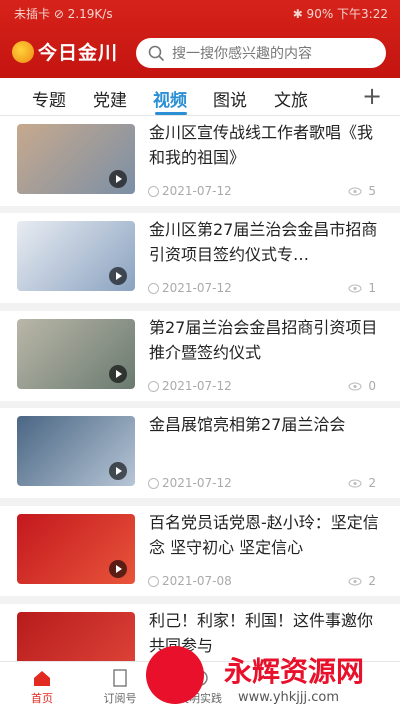 The image size is (400, 711). What do you see at coordinates (42, 698) in the screenshot?
I see `nav-home-label: 首页` at bounding box center [42, 698].